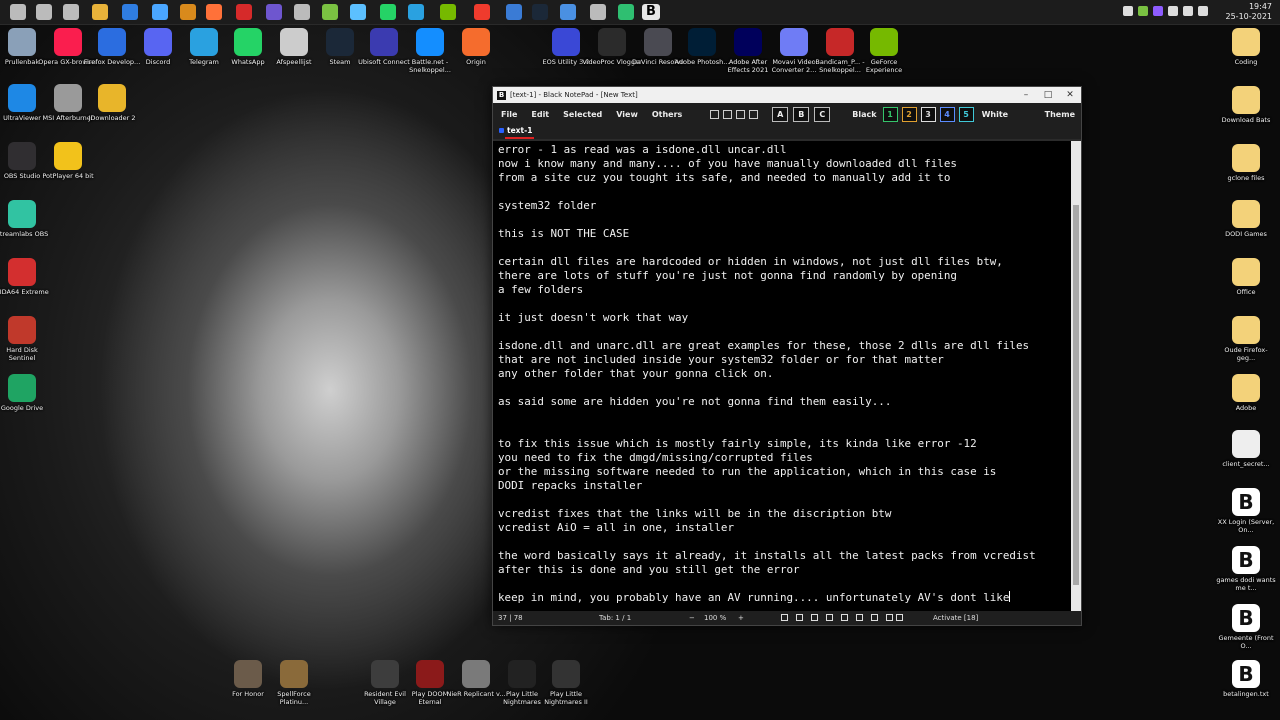 The image size is (1280, 720). I want to click on desktop-shortcut: GeForce Experience, so click(884, 51).